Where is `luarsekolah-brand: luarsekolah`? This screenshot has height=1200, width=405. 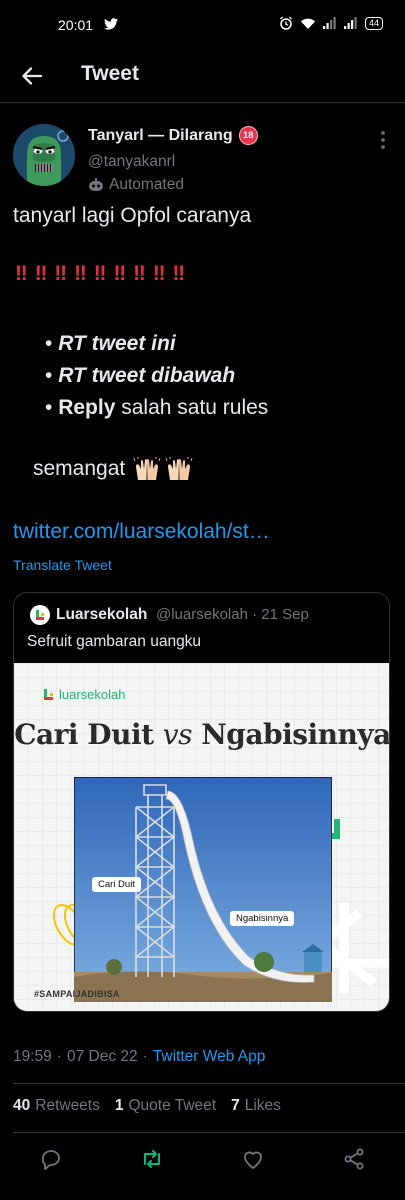
luarsekolah-brand: luarsekolah is located at coordinates (84, 694).